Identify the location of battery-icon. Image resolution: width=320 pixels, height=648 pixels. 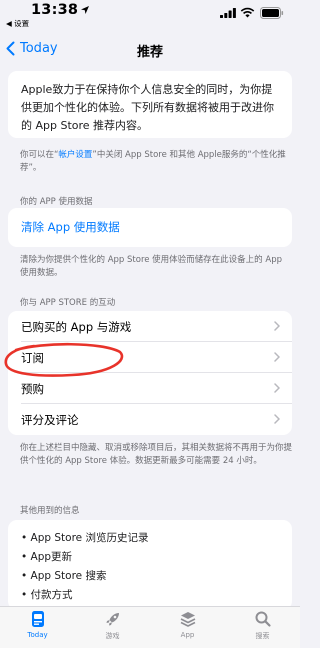
(272, 13).